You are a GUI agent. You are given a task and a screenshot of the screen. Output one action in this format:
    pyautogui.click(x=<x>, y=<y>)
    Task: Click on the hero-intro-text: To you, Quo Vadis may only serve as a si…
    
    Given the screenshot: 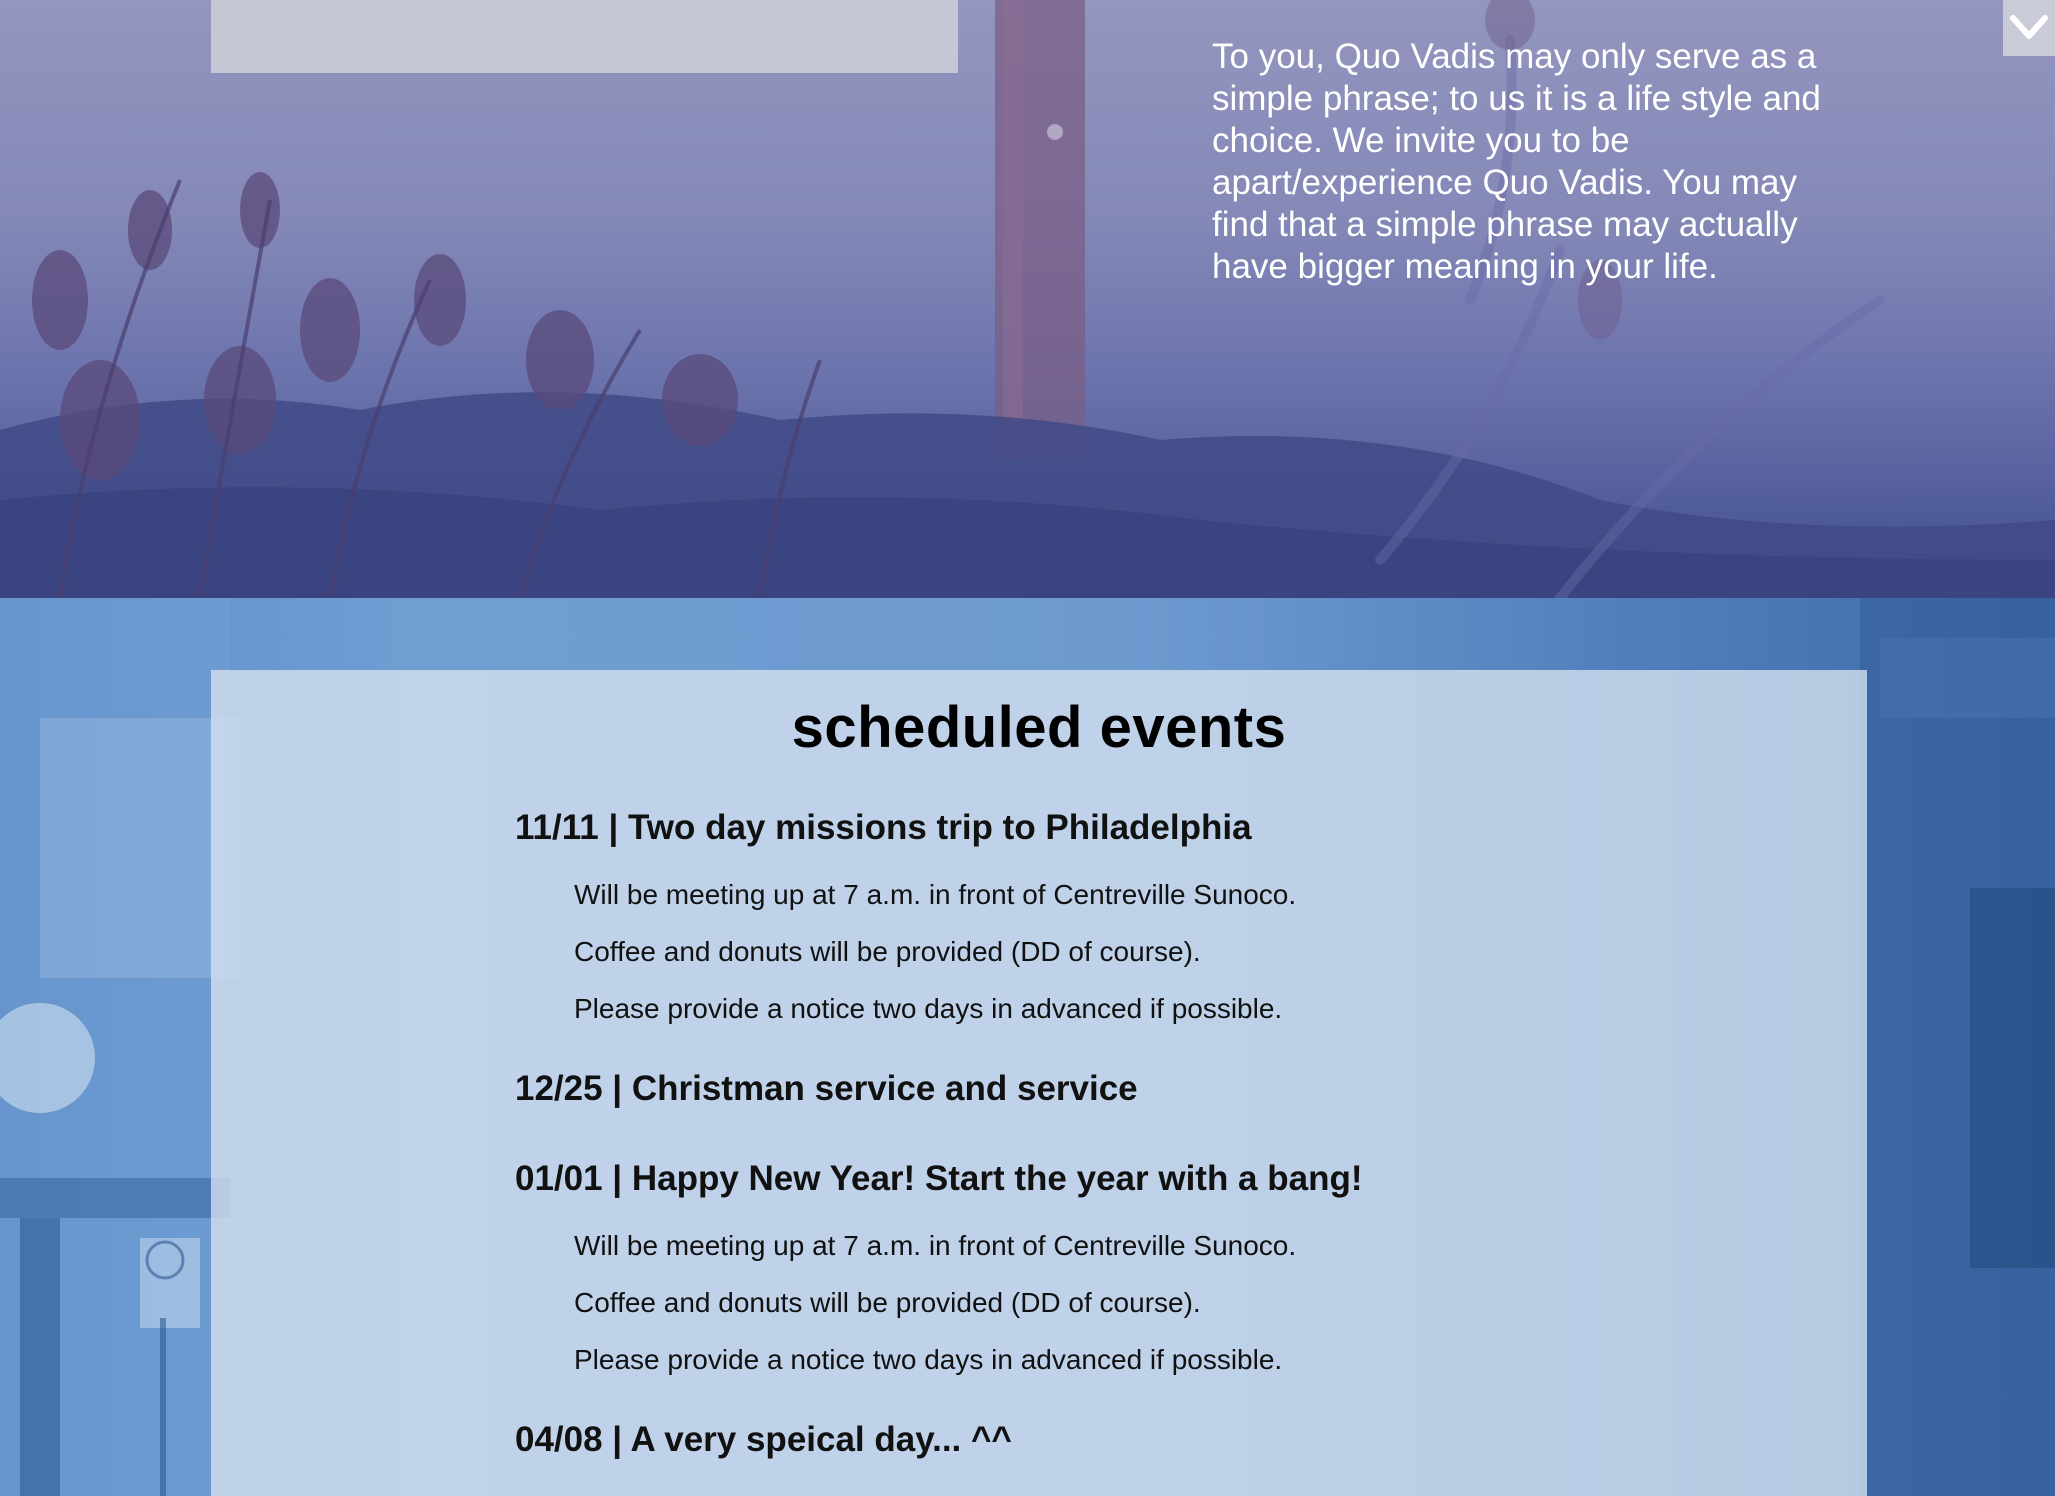 What is the action you would take?
    pyautogui.click(x=1516, y=161)
    